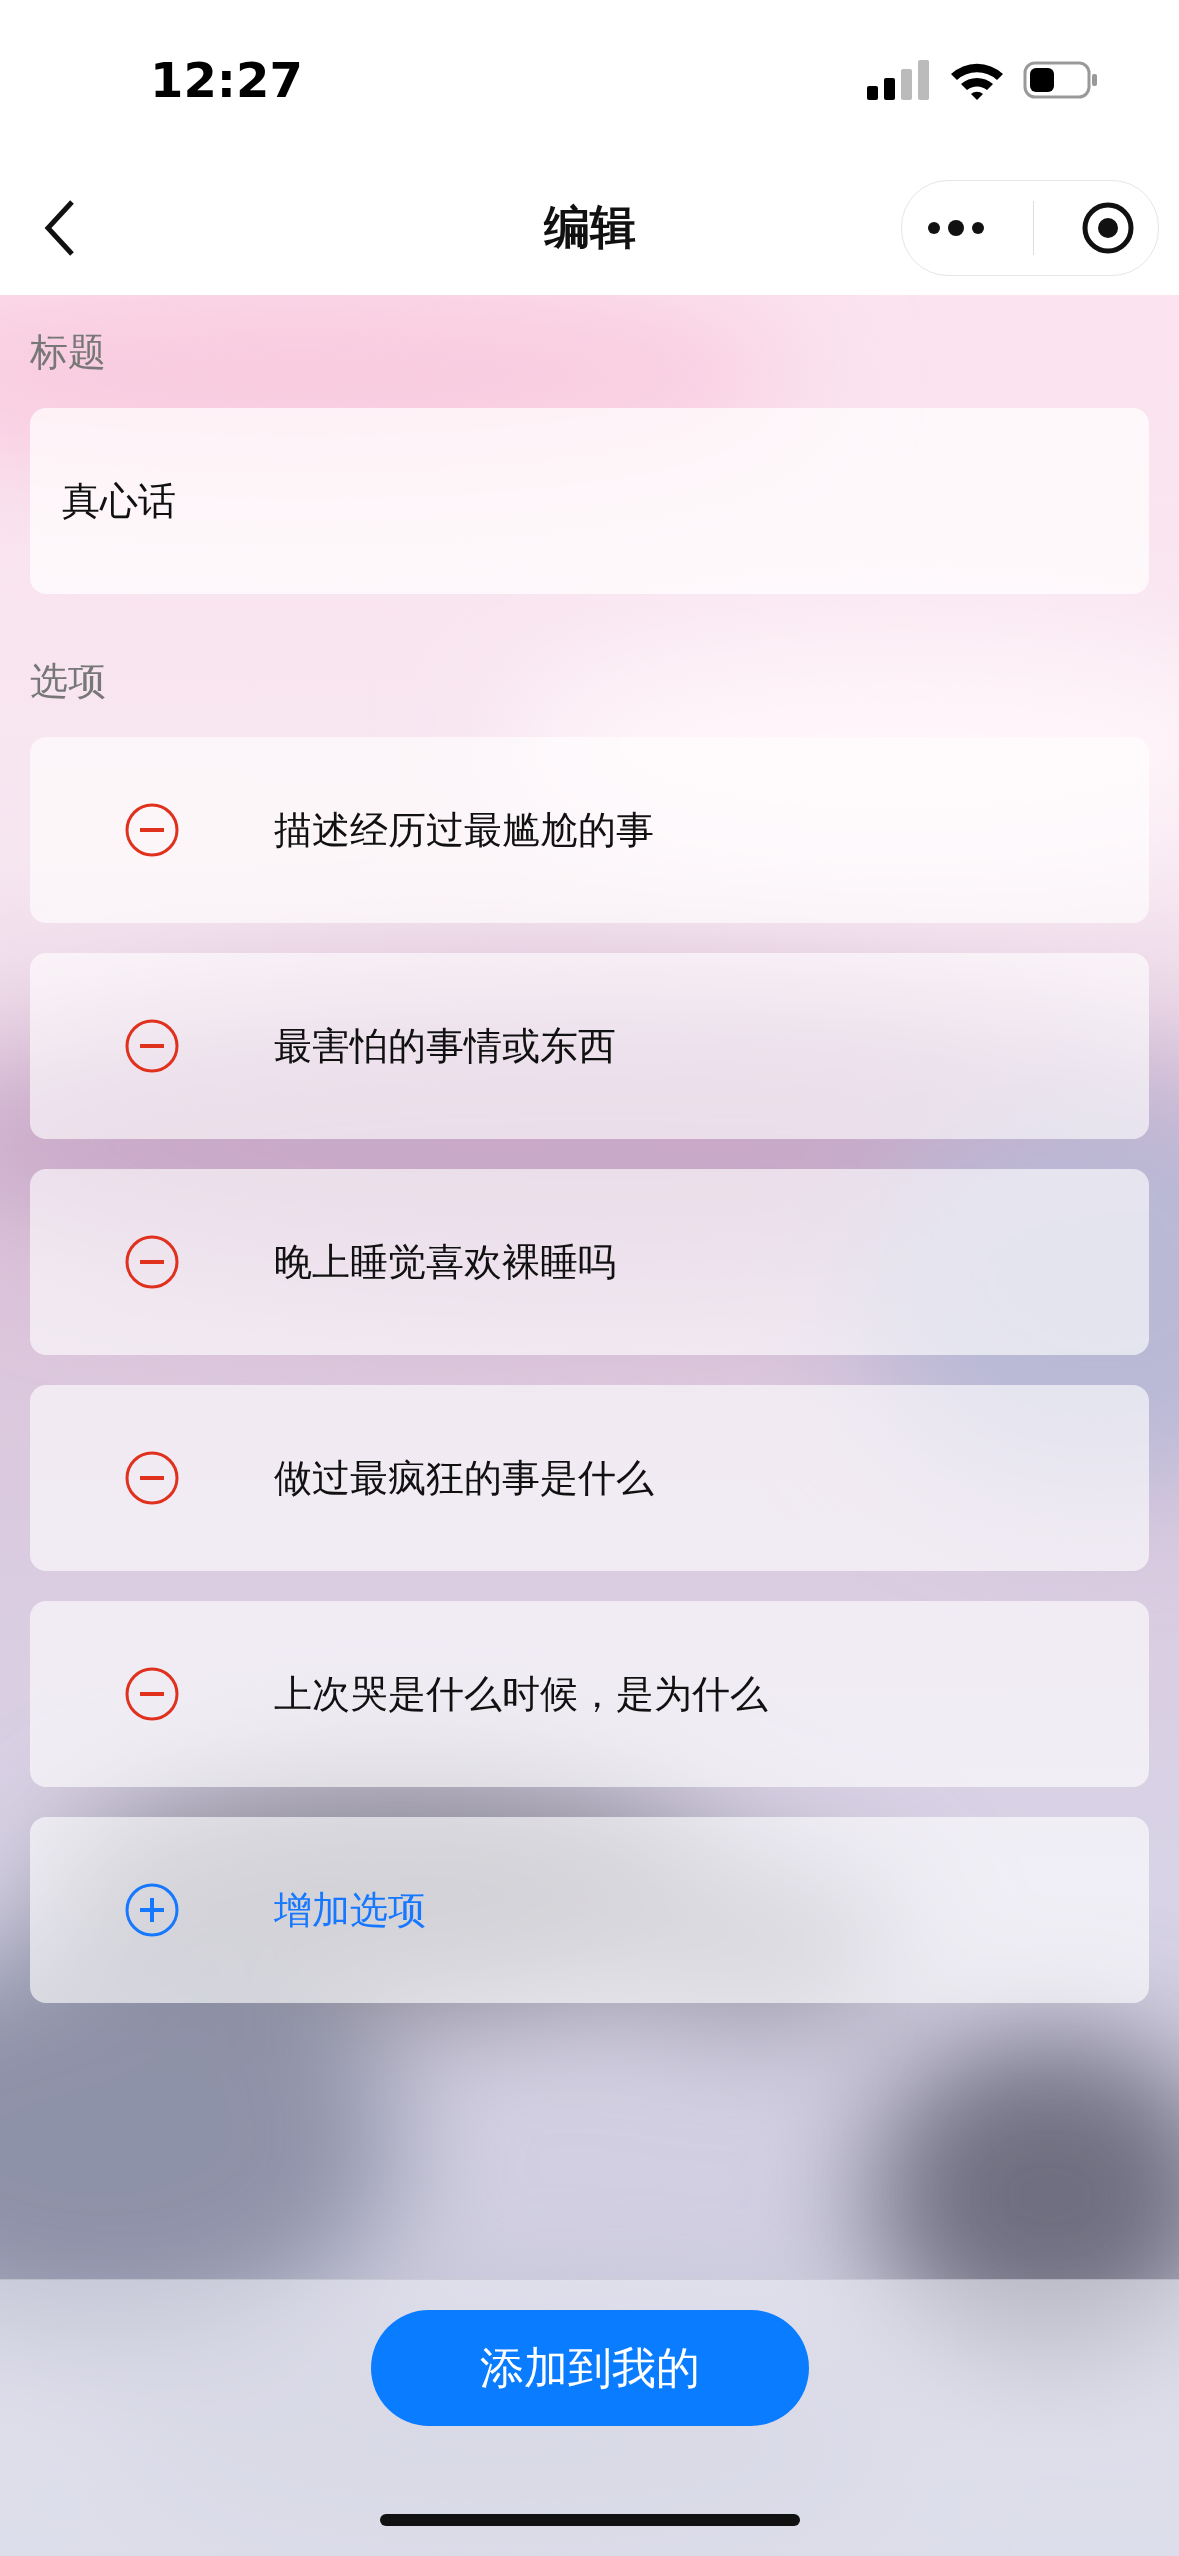 The height and width of the screenshot is (2556, 1179). I want to click on page-title: 编辑, so click(589, 227).